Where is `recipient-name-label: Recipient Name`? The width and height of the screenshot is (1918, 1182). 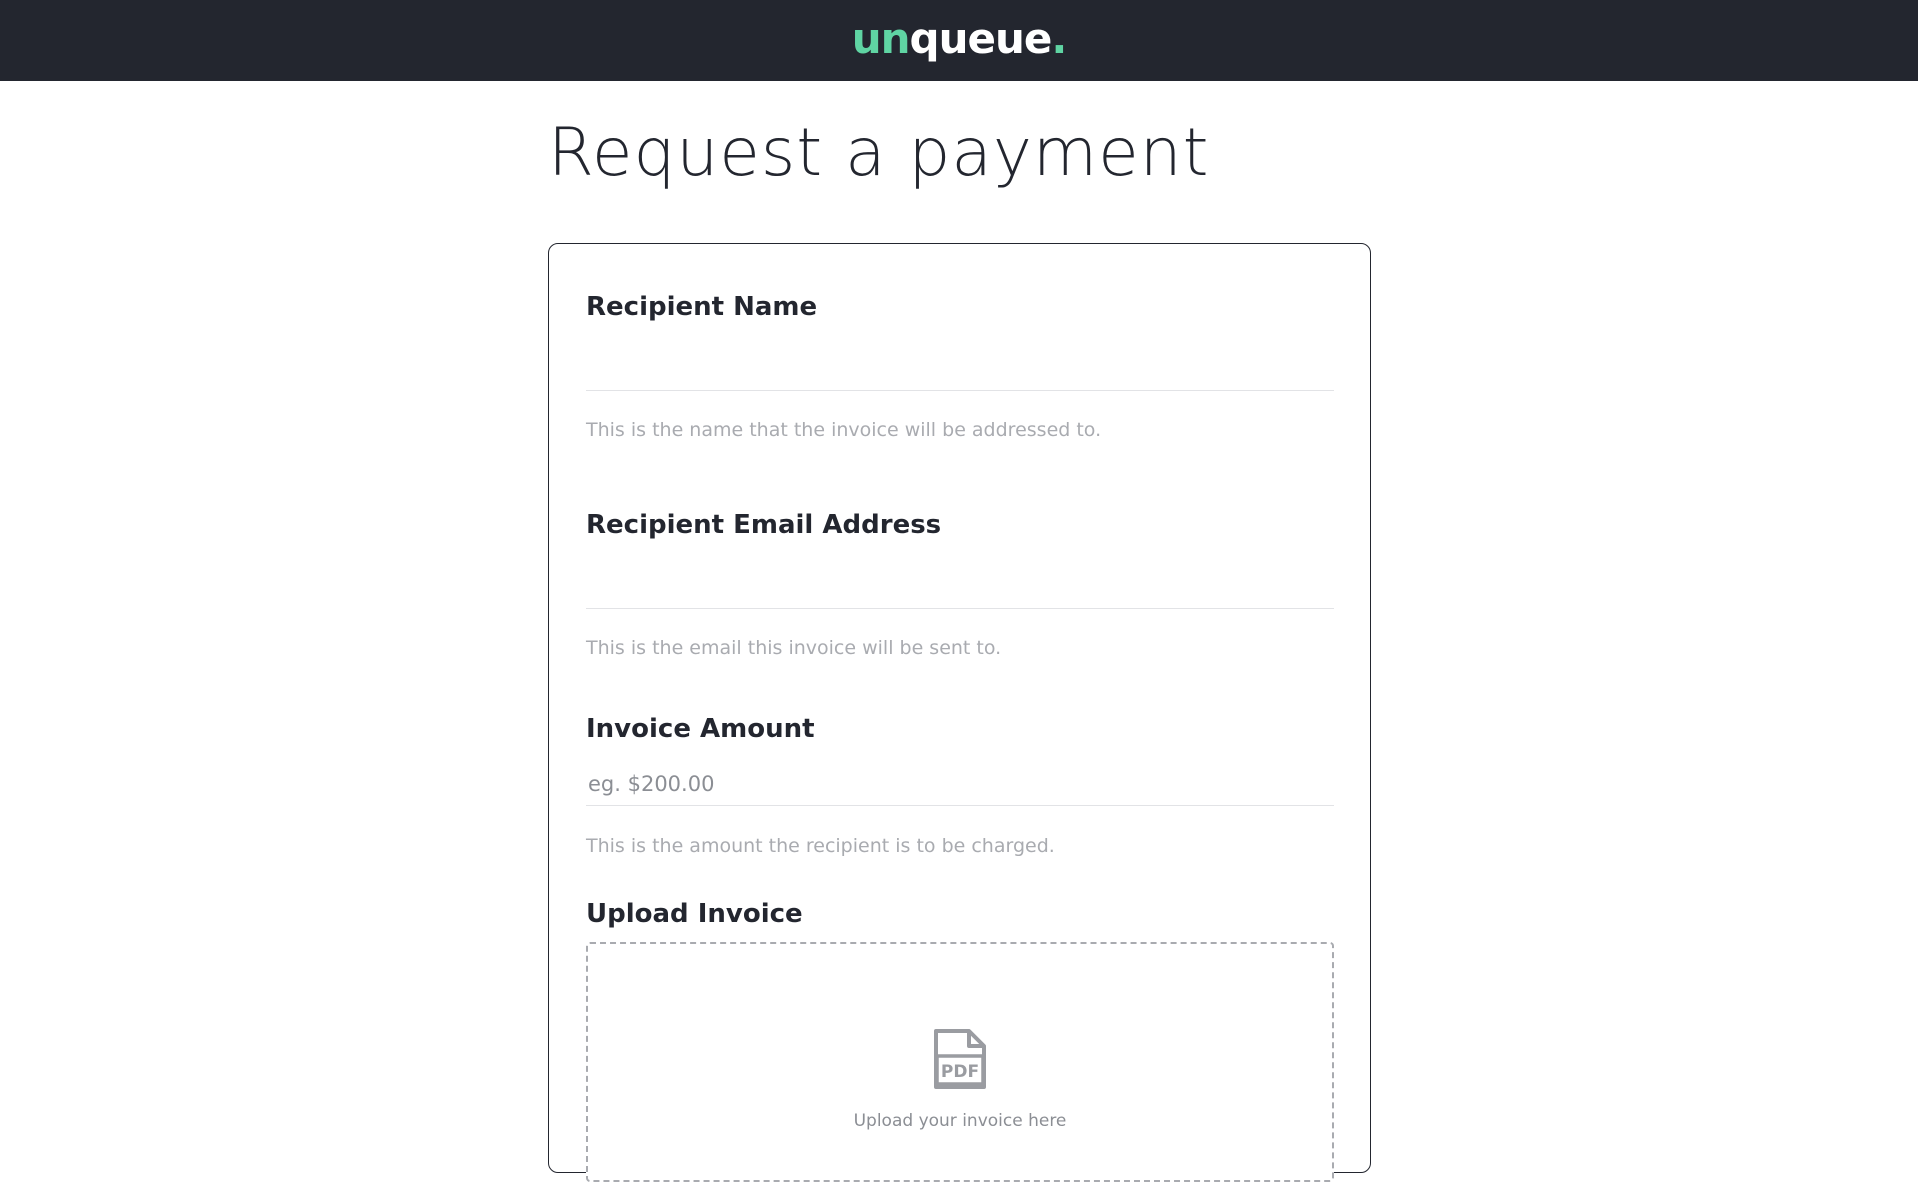
recipient-name-label: Recipient Name is located at coordinates (702, 307).